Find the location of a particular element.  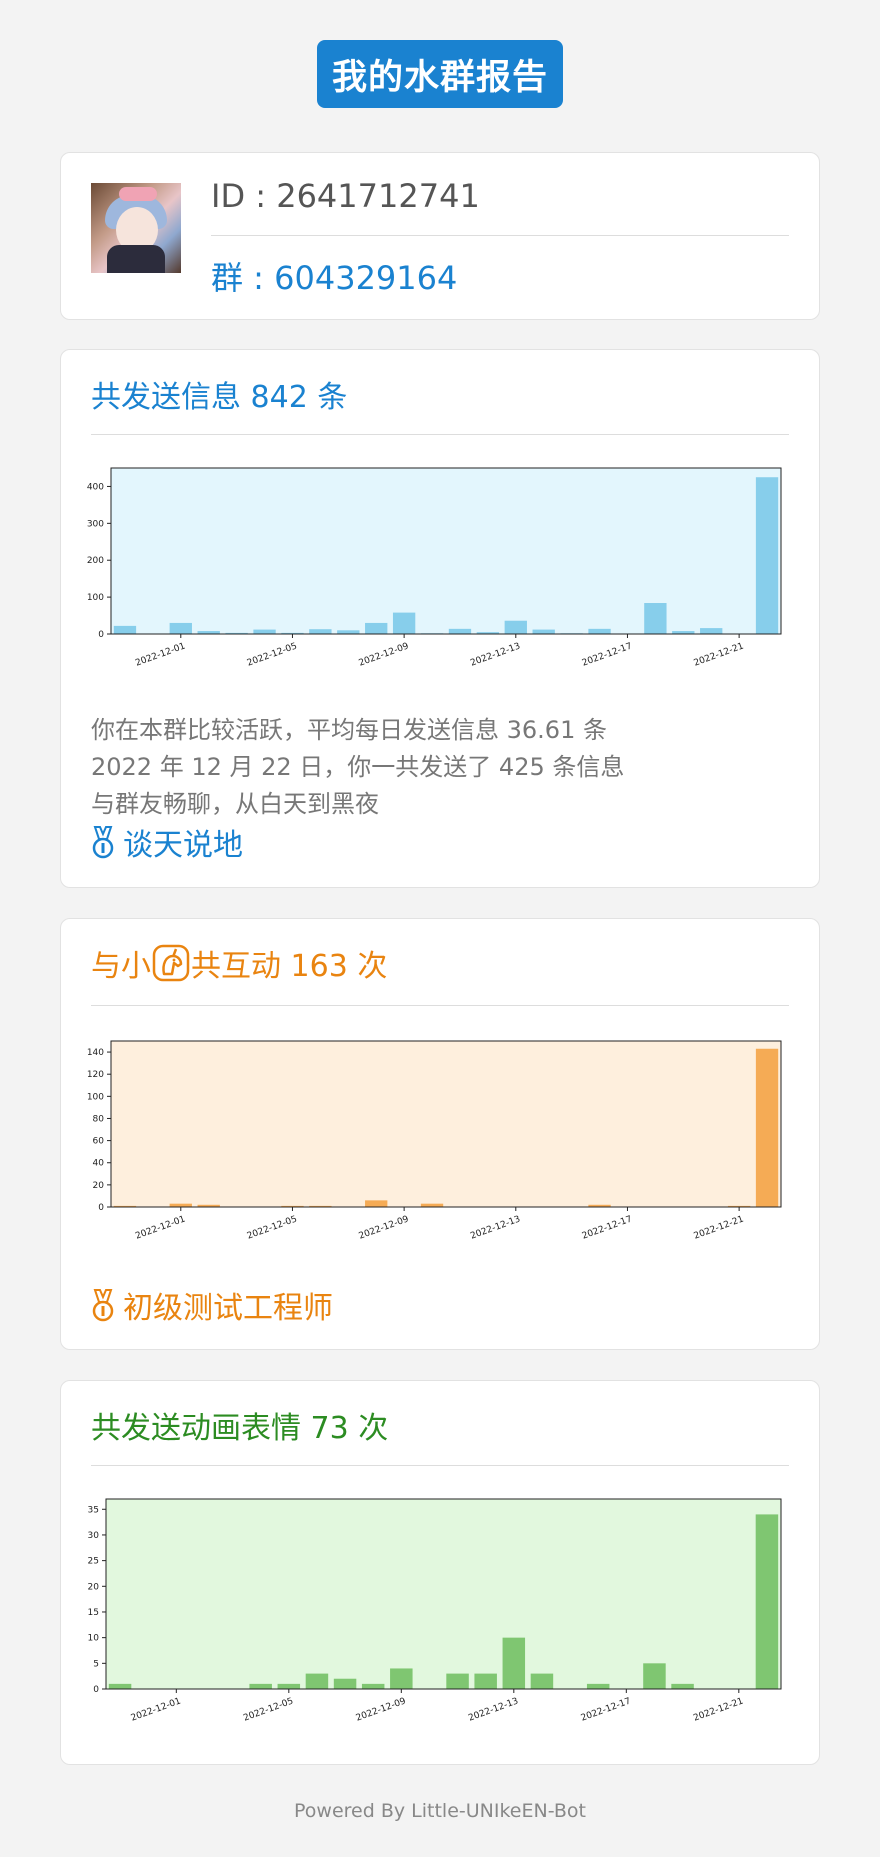

messages-badge: 谈天说地 is located at coordinates (167, 842).